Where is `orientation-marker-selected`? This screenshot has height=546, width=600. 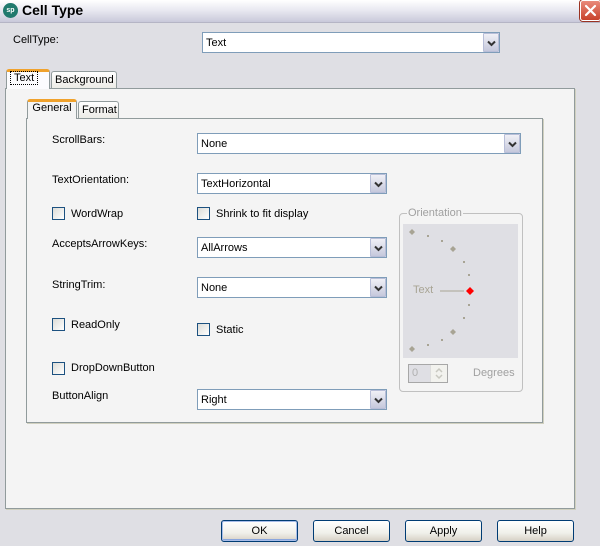
orientation-marker-selected is located at coordinates (470, 291).